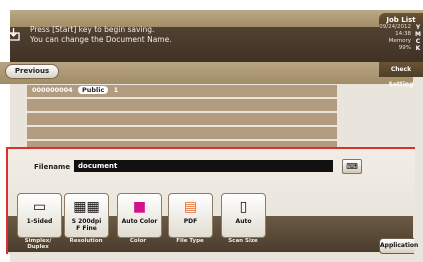 This screenshot has width=423, height=262. I want to click on scan-size-button: ▯ Auto, so click(243, 215).